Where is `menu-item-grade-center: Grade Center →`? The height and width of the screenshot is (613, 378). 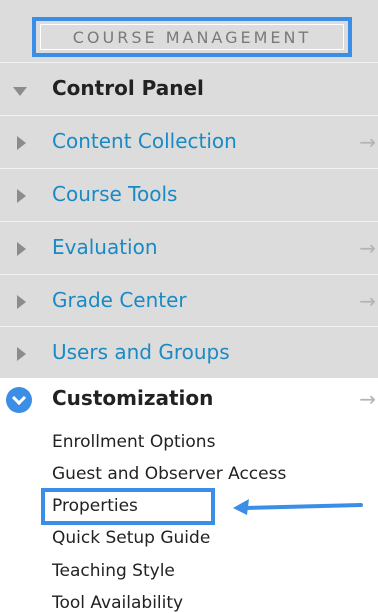 menu-item-grade-center: Grade Center → is located at coordinates (189, 300).